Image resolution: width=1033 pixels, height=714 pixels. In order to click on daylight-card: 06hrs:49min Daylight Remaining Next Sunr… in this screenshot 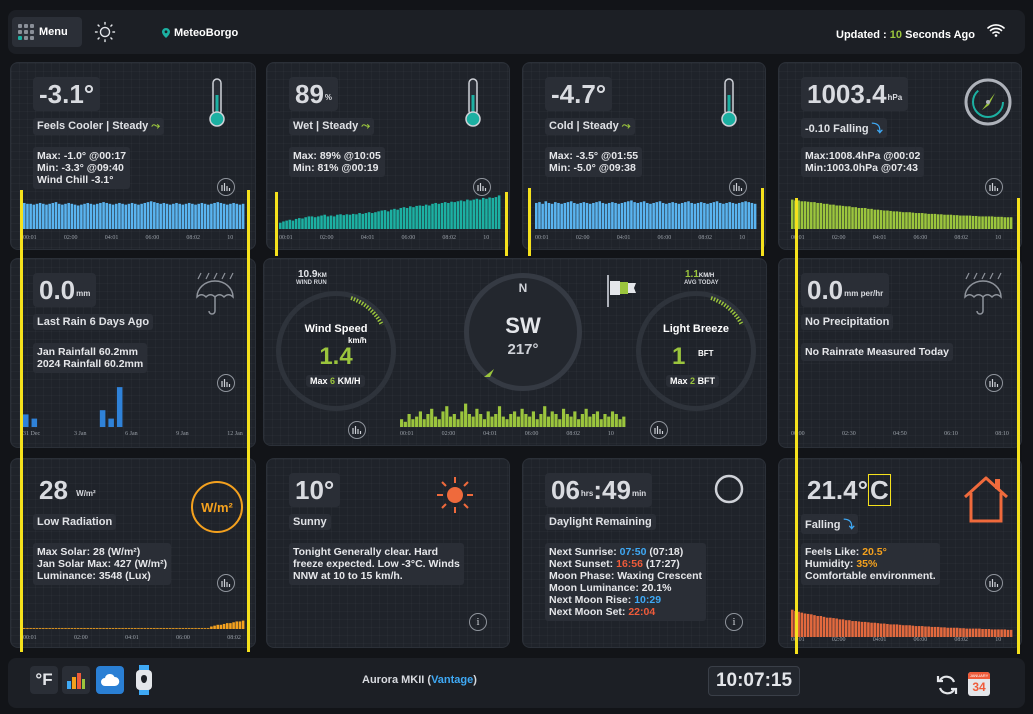, I will do `click(644, 553)`.